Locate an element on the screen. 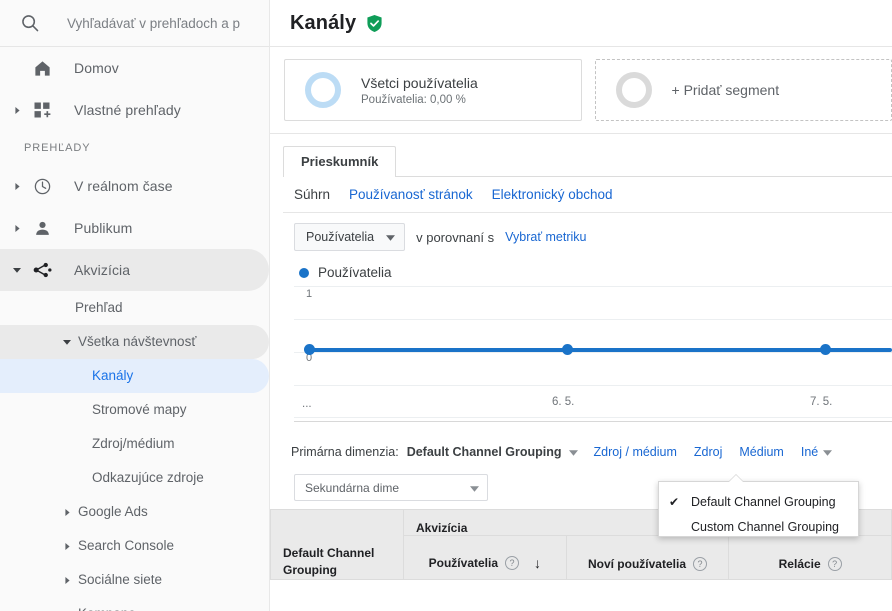  table-header-relacie: Relácie ? is located at coordinates (810, 557).